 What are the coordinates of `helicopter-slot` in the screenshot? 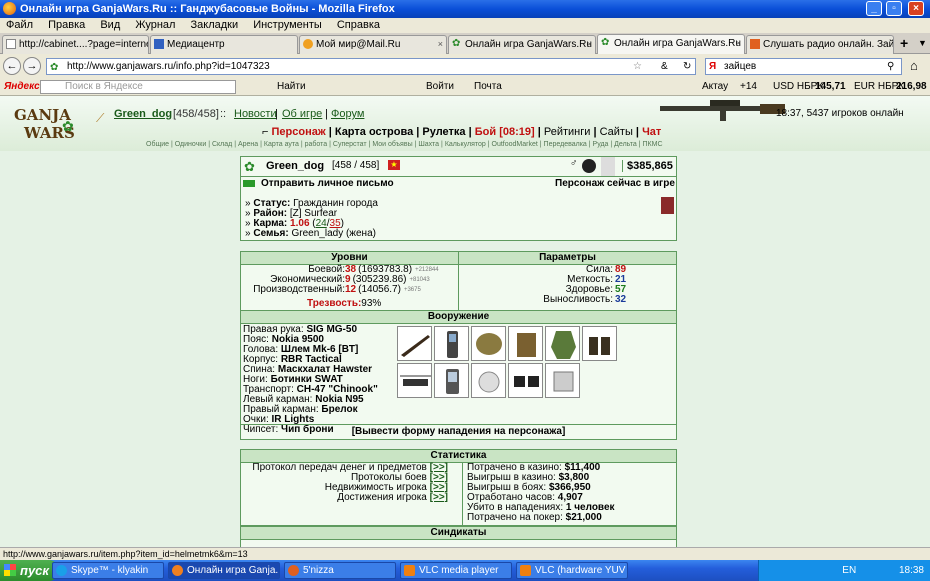 It's located at (414, 380).